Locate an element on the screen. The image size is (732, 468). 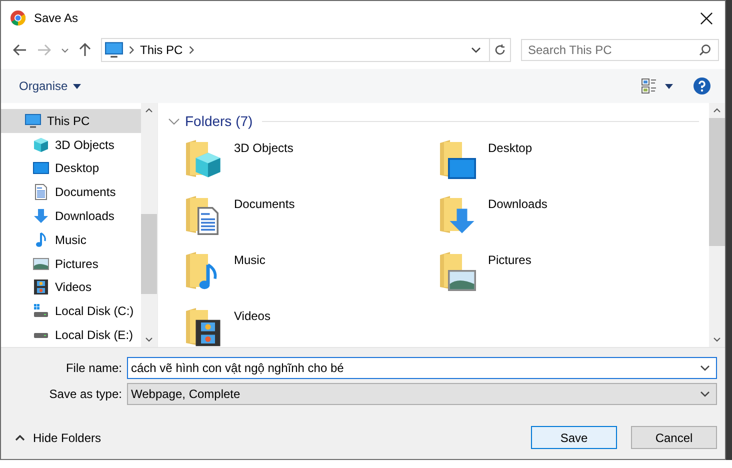
folder-item: Downloads is located at coordinates (565, 215).